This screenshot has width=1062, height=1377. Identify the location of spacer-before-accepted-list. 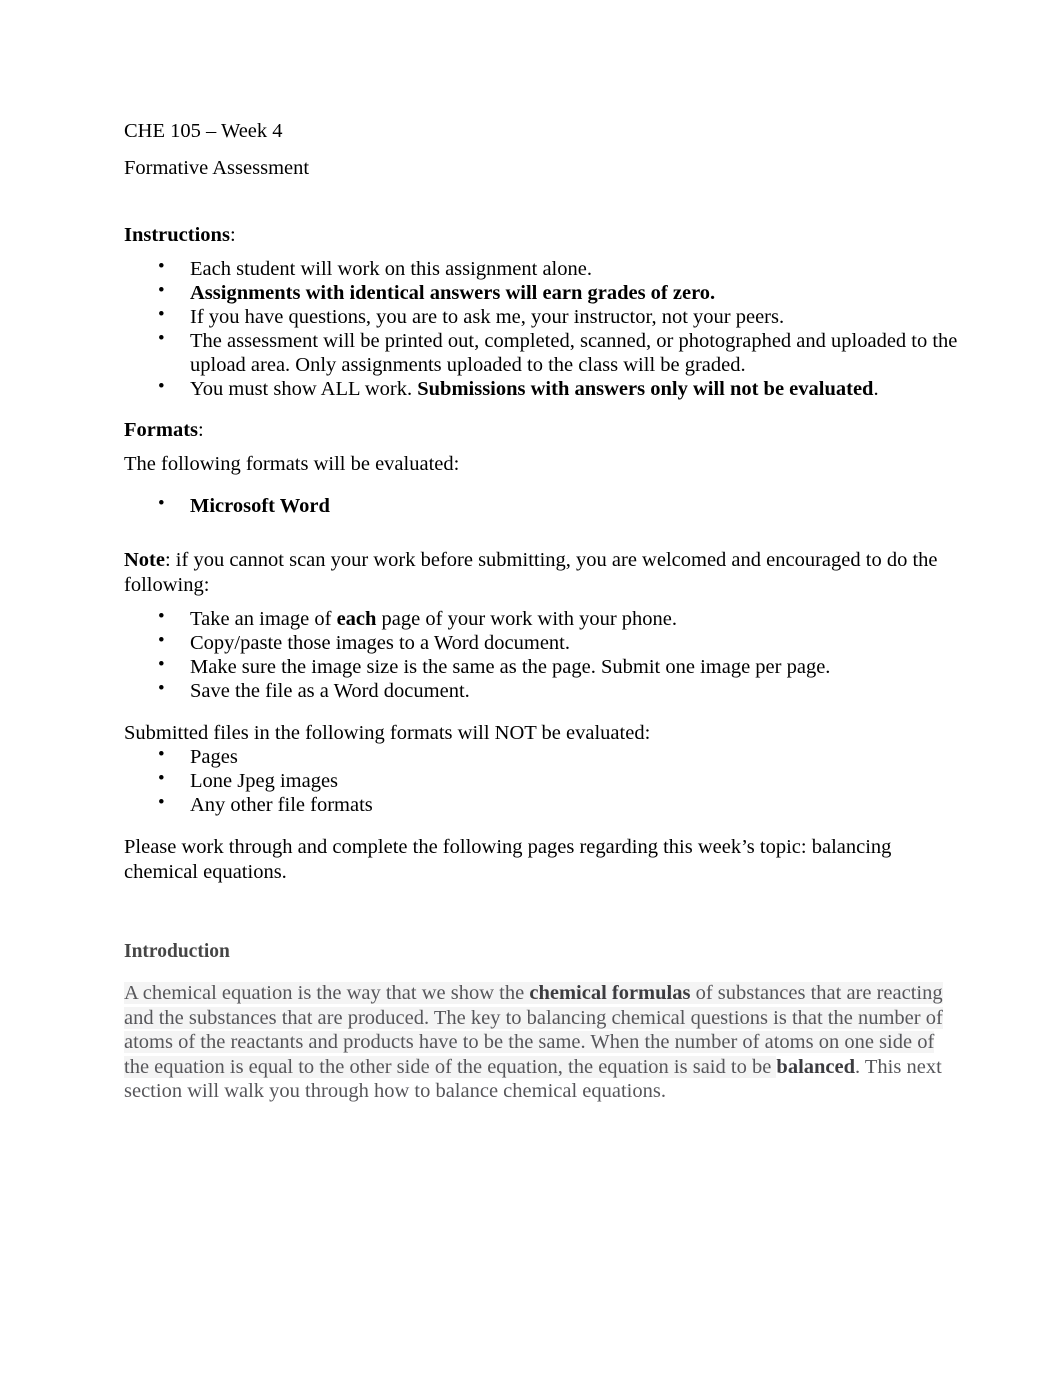
(543, 485).